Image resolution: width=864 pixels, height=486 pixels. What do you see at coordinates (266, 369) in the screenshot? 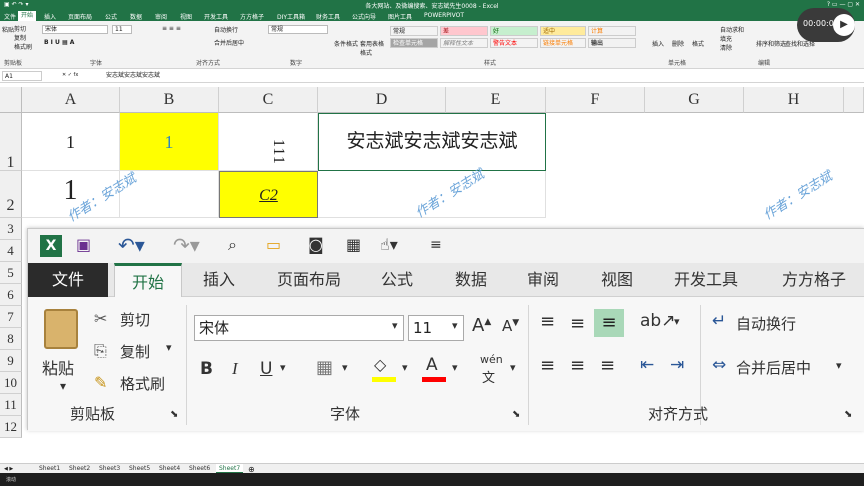
I see `underline-icon: U` at bounding box center [266, 369].